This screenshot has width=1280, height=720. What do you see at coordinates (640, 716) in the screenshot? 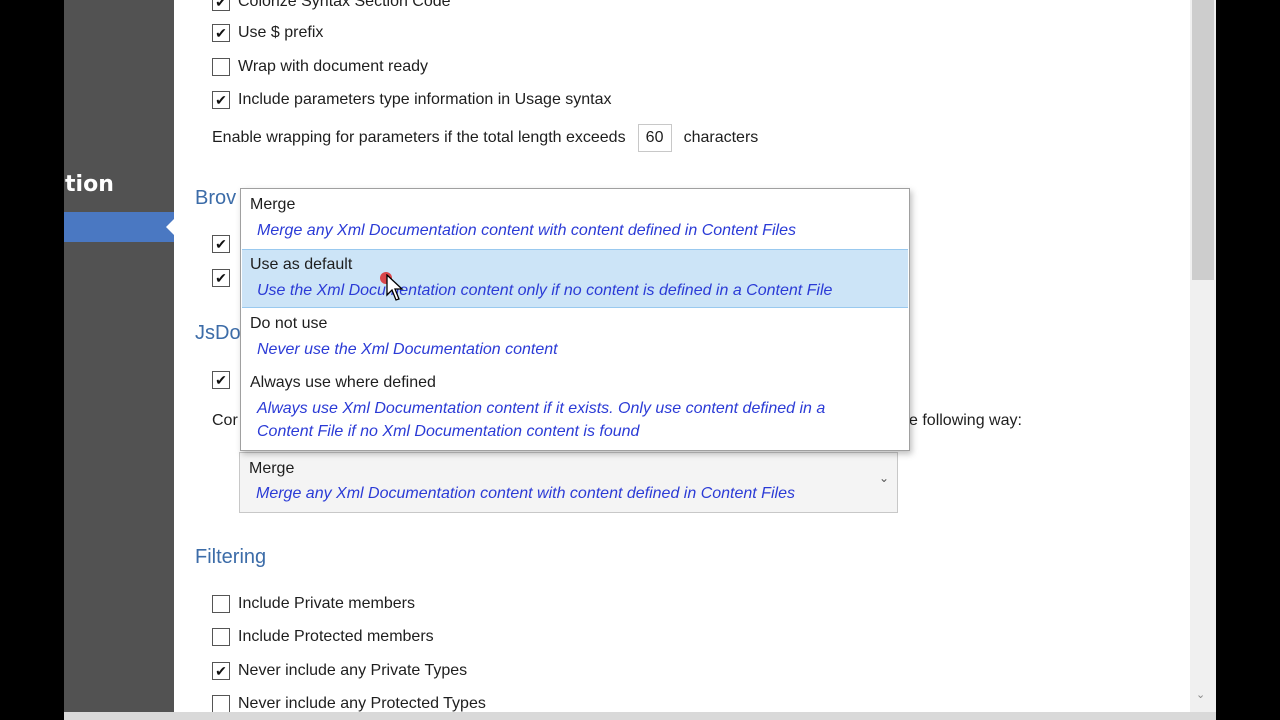
I see `bottom-border` at bounding box center [640, 716].